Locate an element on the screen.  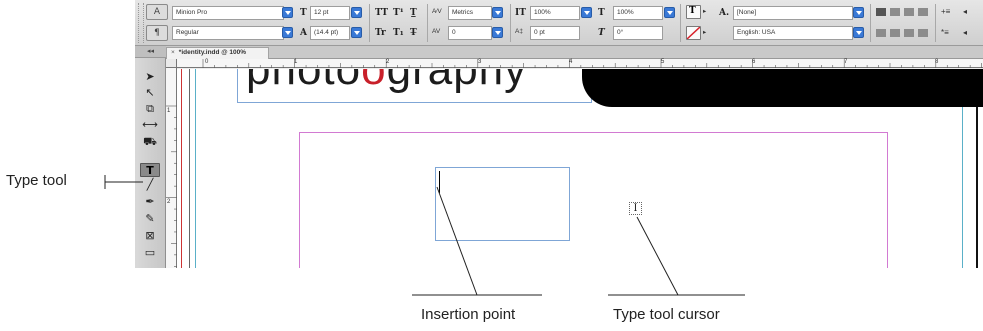
language-field: English: USA is located at coordinates (793, 33).